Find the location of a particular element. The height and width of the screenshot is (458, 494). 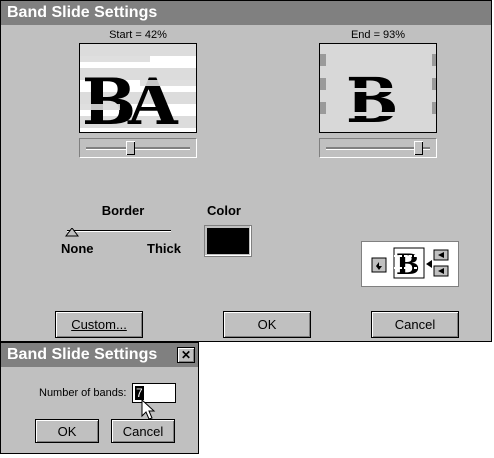

number-of-bands-label: Number of bands: is located at coordinates (83, 393).